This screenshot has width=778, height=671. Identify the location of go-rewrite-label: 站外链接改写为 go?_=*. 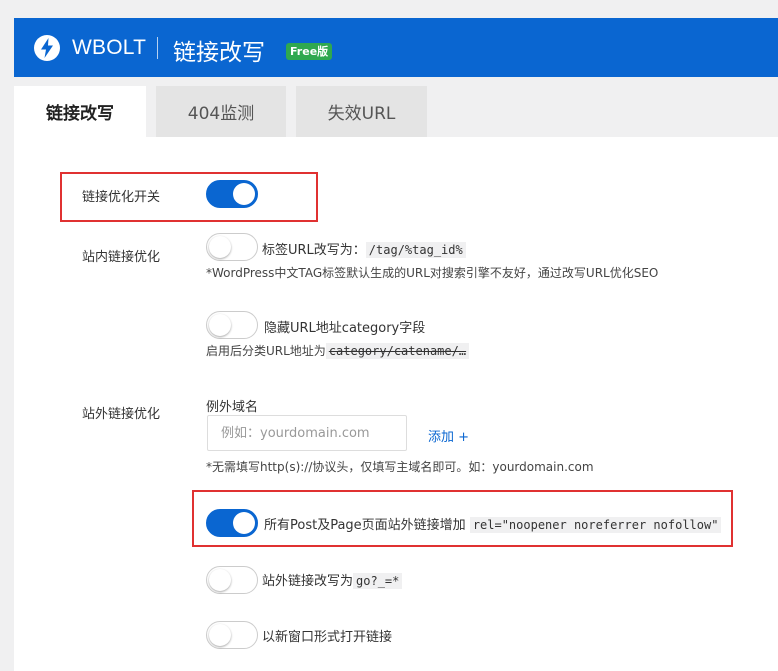
(332, 579).